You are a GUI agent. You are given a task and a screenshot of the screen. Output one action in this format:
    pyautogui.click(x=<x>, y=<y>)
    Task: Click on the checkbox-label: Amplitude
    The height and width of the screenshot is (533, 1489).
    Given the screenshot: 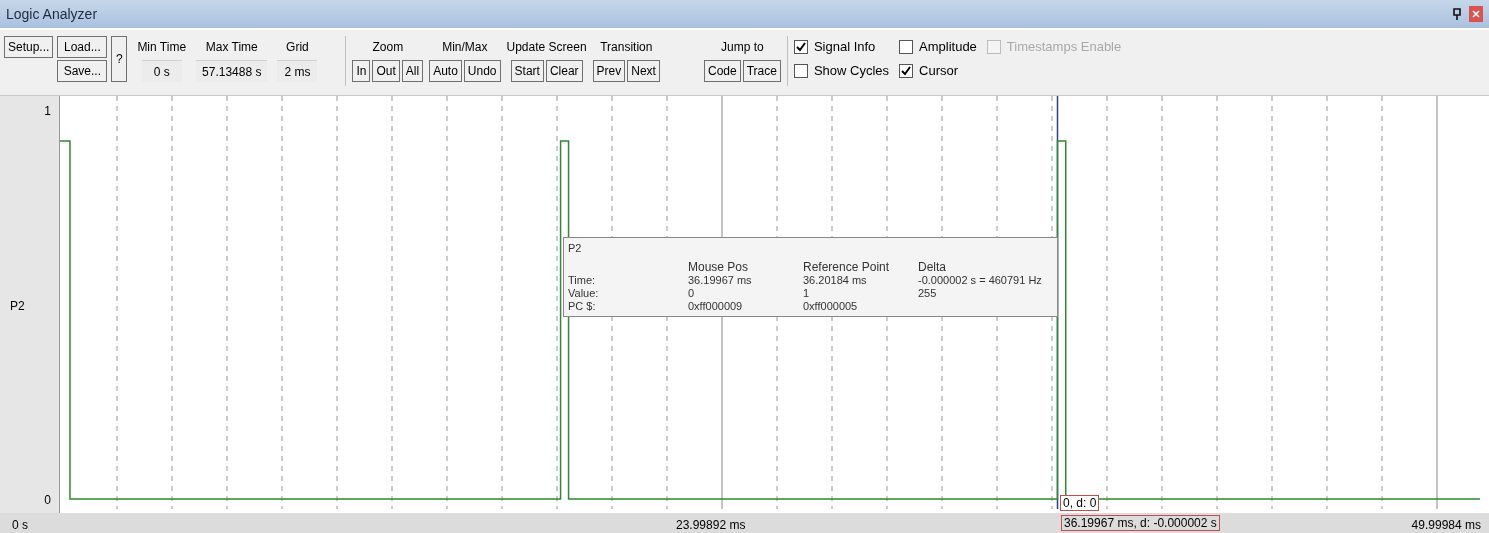 What is the action you would take?
    pyautogui.click(x=948, y=47)
    